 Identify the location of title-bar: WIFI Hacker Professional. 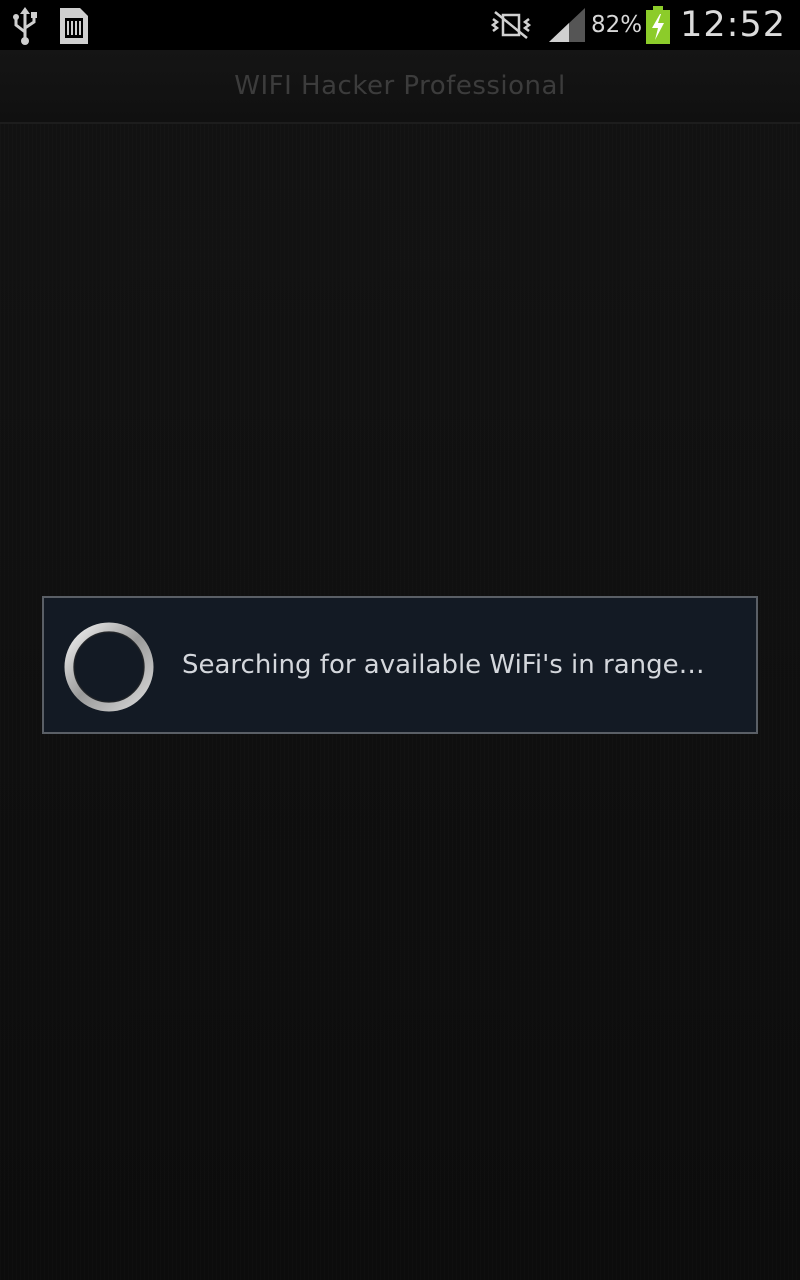
(400, 87).